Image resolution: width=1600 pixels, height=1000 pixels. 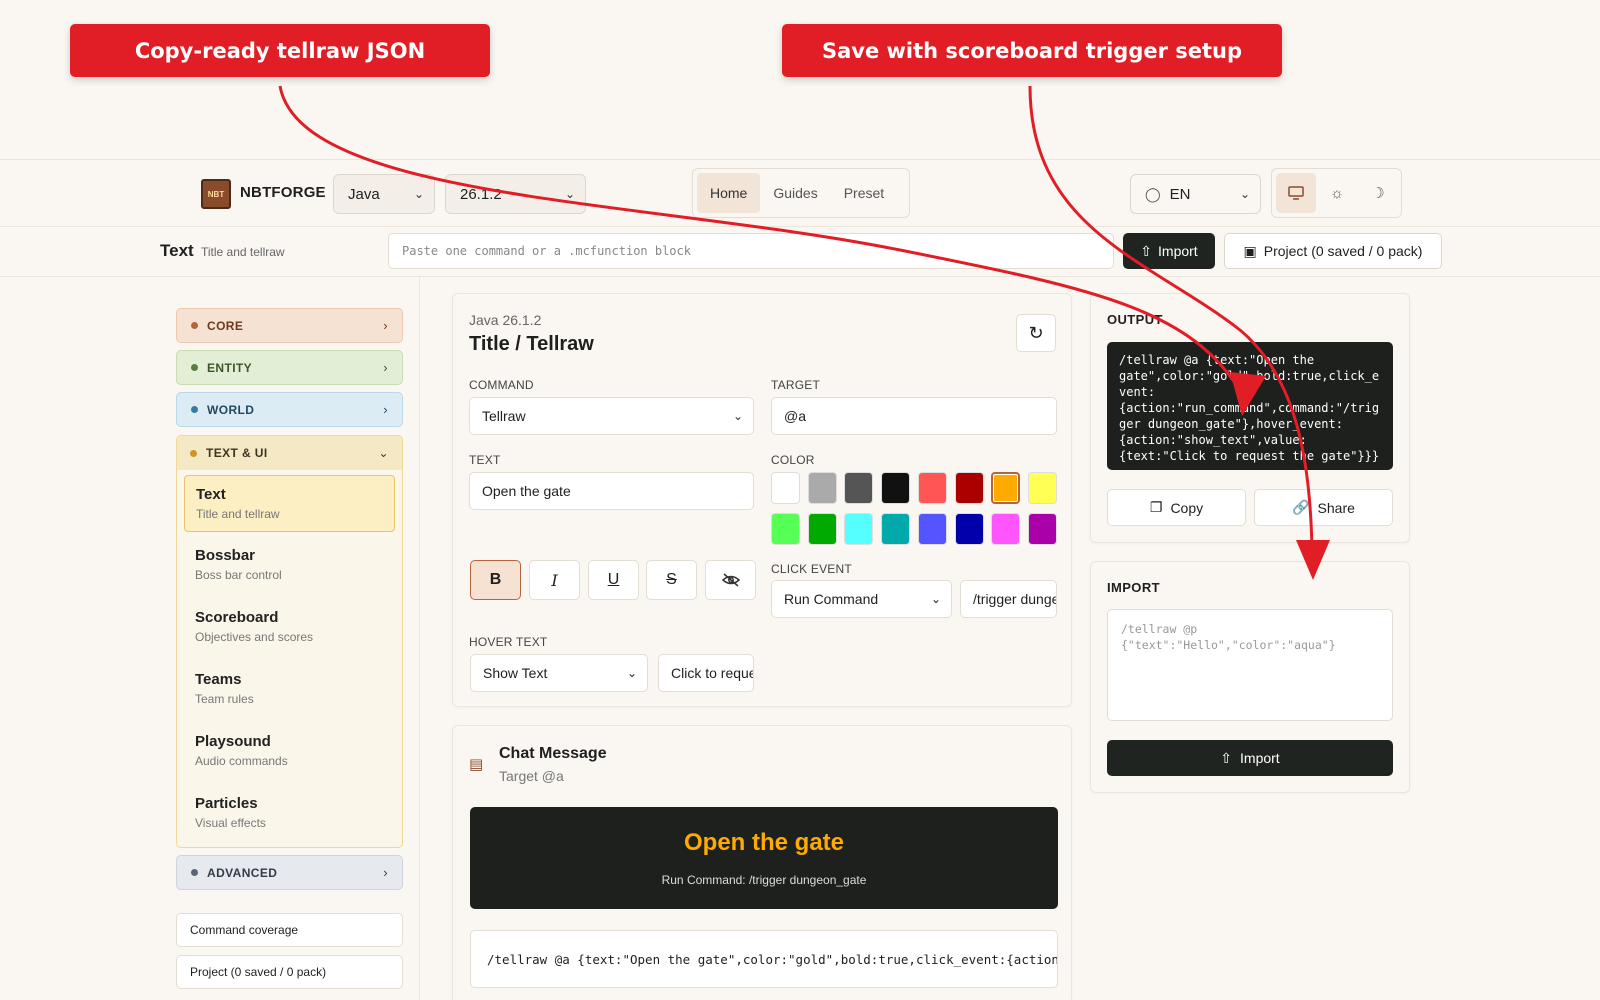 I want to click on category-core: CORE ›, so click(x=289, y=325).